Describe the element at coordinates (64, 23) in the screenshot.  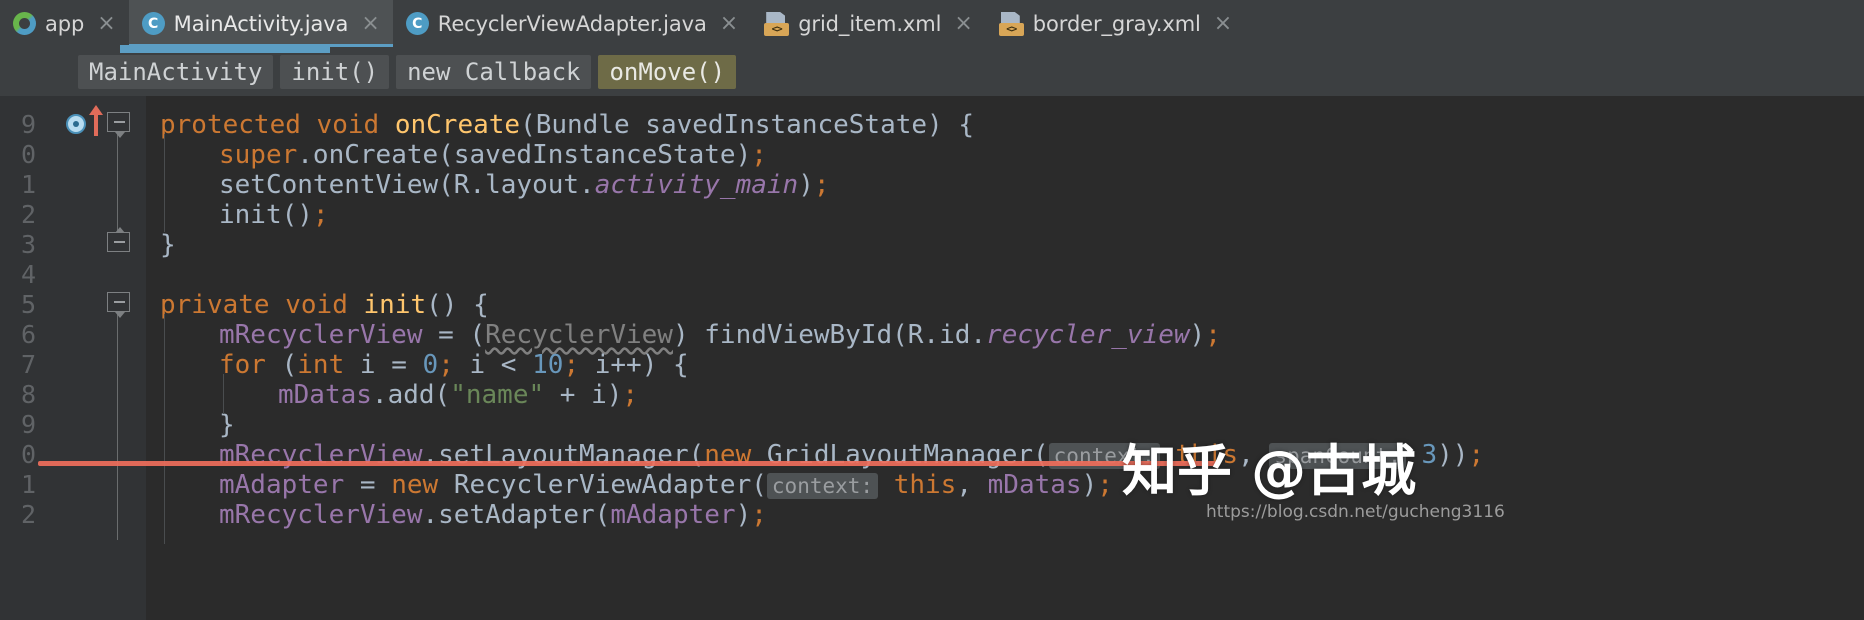
I see `editor-tab-app: app ×` at that location.